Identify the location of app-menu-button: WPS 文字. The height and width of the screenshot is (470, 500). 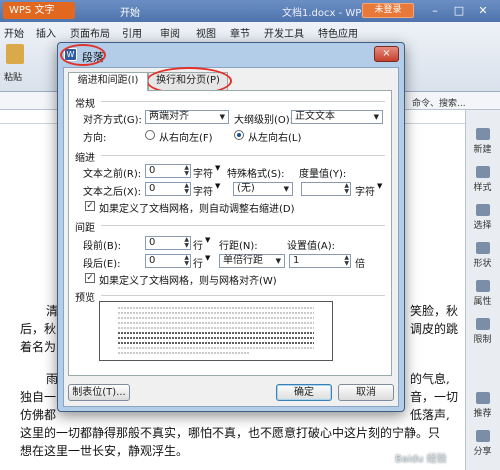
(39, 10).